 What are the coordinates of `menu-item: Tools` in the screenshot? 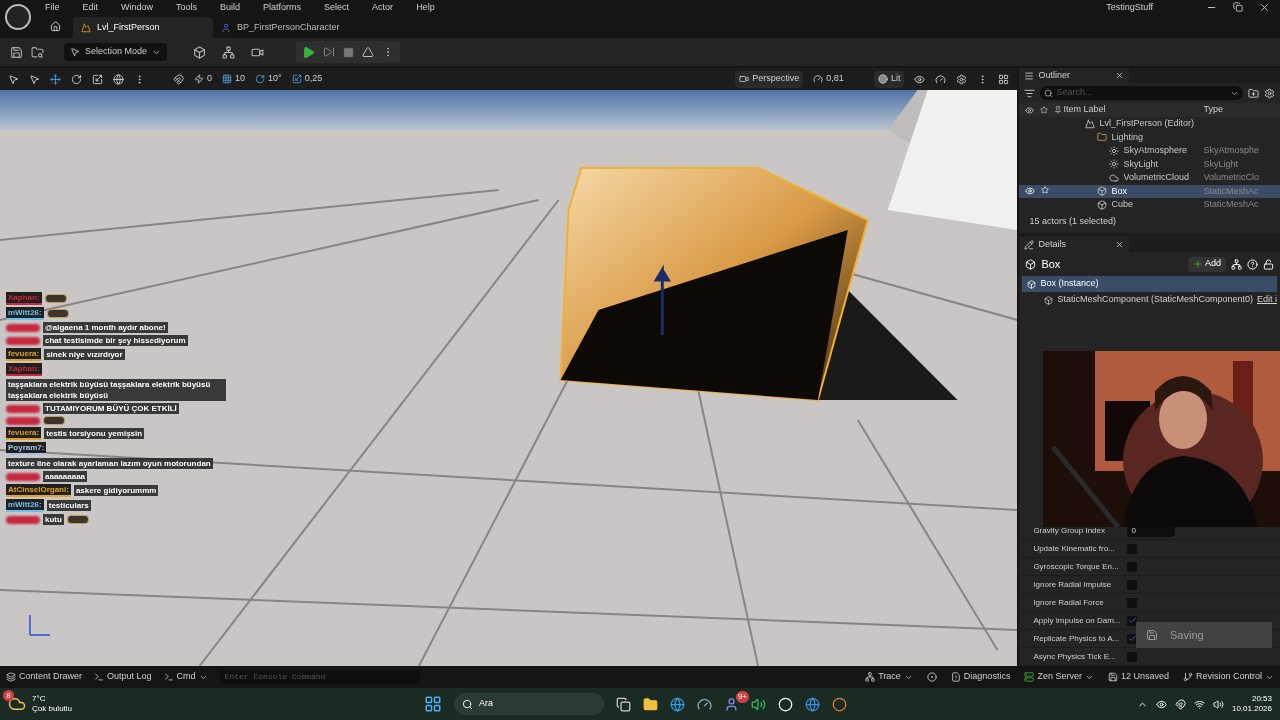 It's located at (187, 7).